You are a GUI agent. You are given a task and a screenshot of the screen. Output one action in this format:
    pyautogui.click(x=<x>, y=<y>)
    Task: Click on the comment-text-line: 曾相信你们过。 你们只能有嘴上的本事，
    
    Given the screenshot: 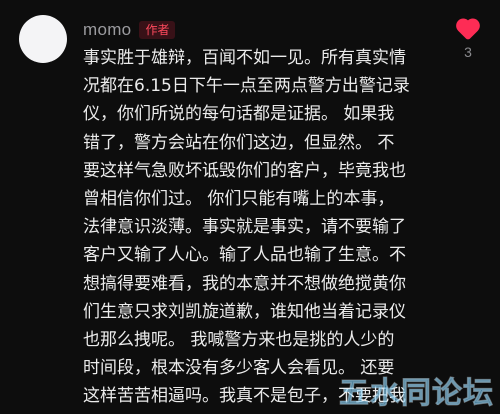 What is the action you would take?
    pyautogui.click(x=239, y=199)
    